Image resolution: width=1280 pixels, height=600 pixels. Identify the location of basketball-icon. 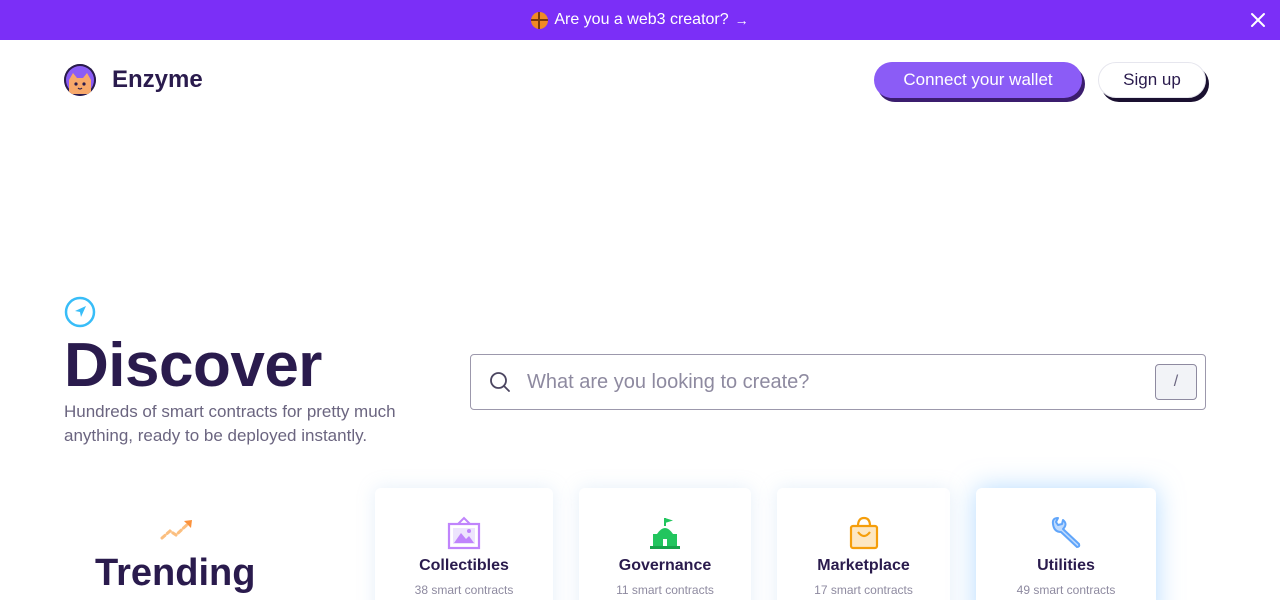
(540, 20).